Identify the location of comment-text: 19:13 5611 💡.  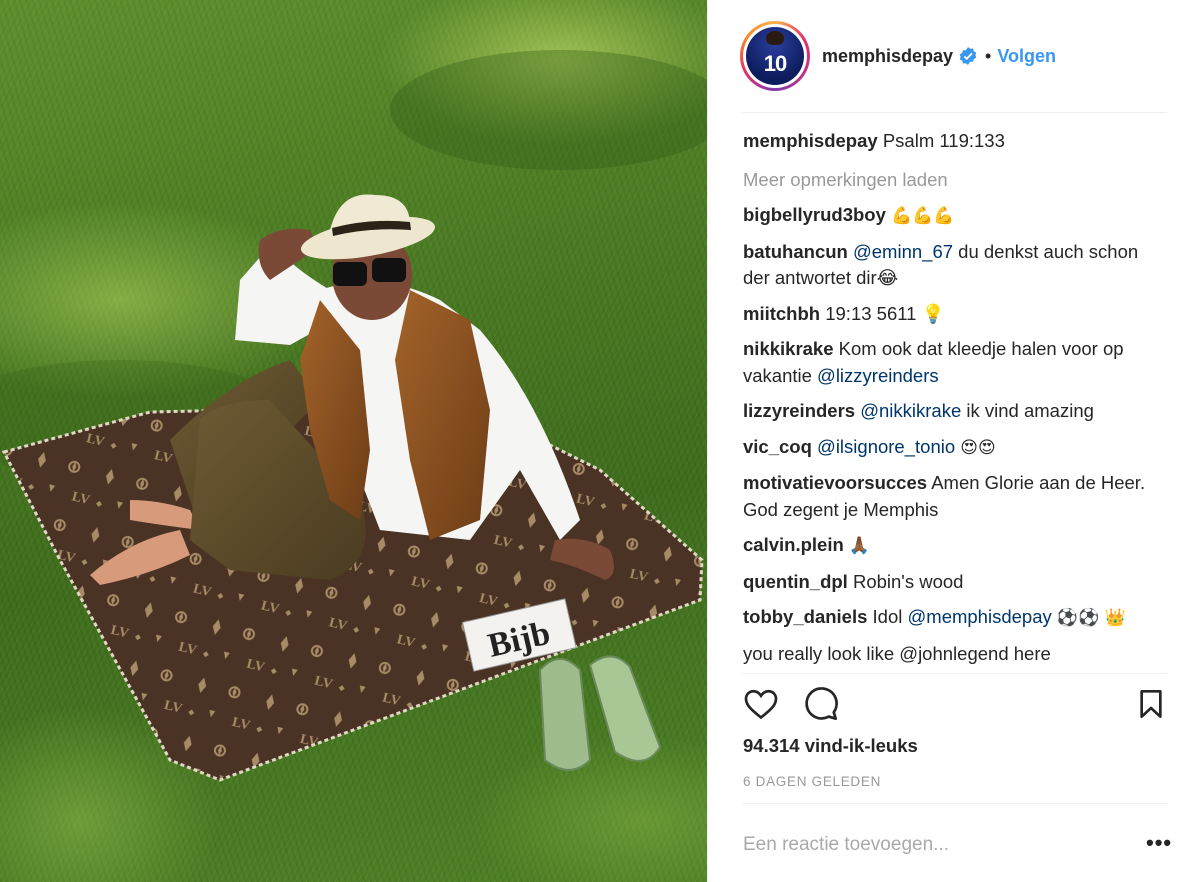
(885, 313).